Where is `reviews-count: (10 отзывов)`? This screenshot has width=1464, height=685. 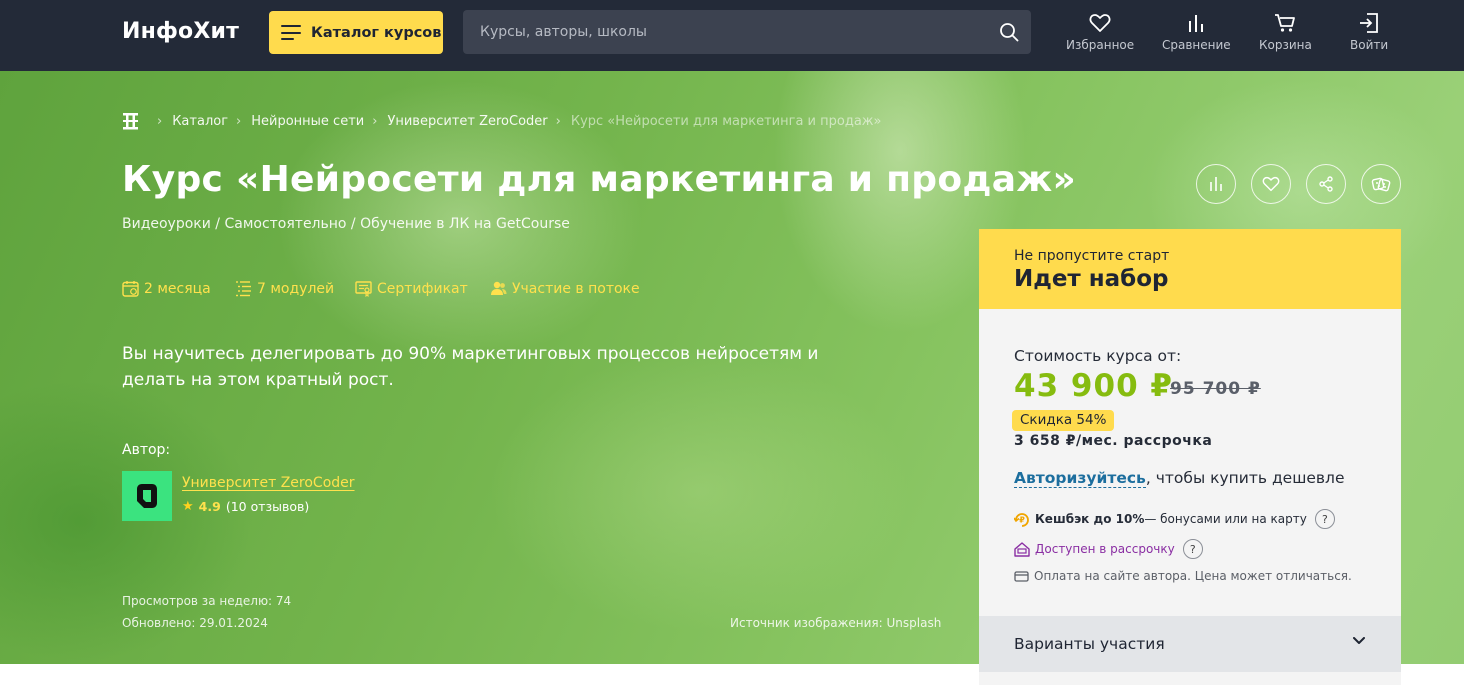 reviews-count: (10 отзывов) is located at coordinates (267, 506).